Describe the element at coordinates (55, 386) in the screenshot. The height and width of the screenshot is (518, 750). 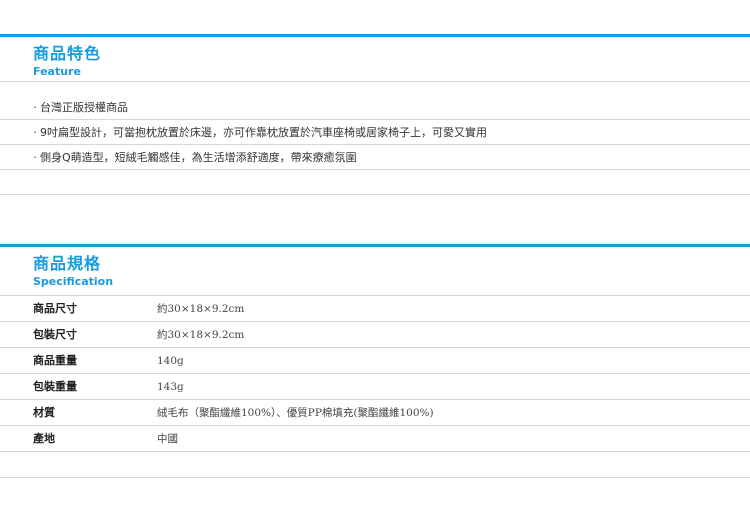
I see `spec-label: 包裝重量` at that location.